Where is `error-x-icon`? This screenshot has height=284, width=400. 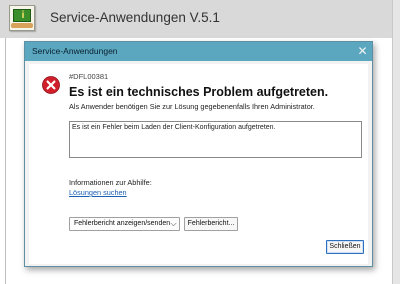 error-x-icon is located at coordinates (51, 85).